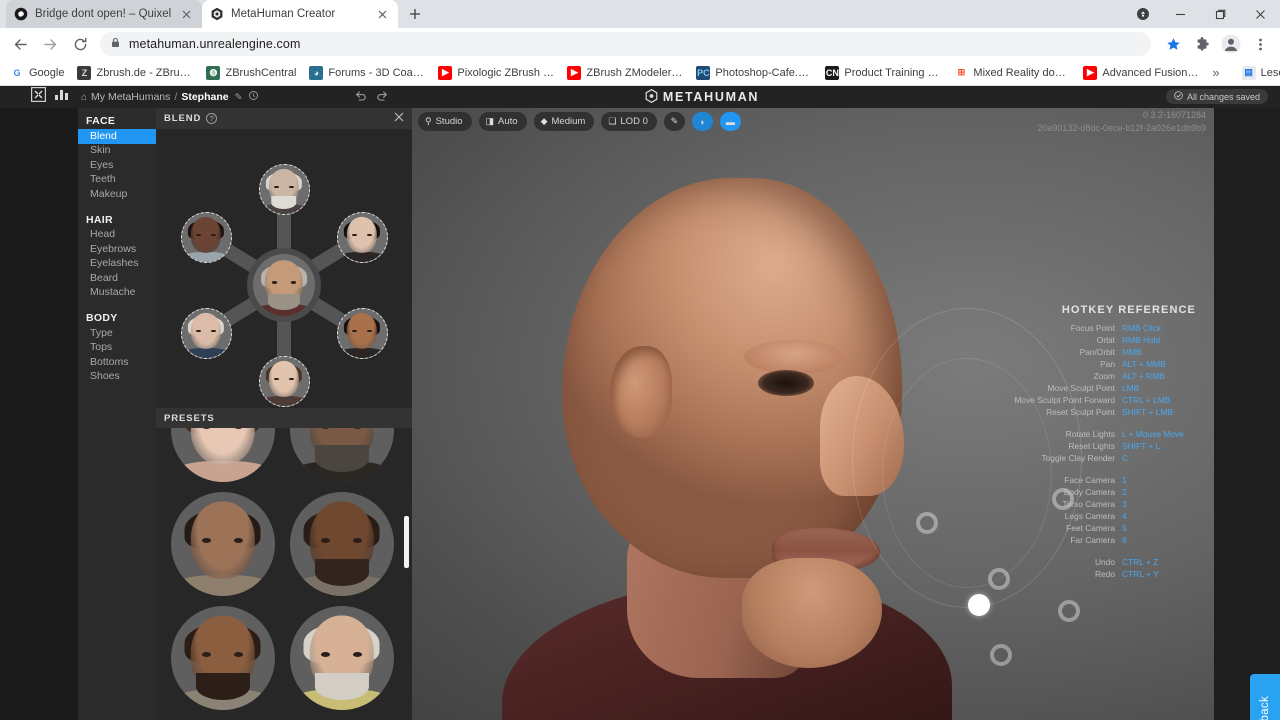 The height and width of the screenshot is (720, 1280). What do you see at coordinates (1265, 708) in the screenshot?
I see `feedback-label: Feedback` at bounding box center [1265, 708].